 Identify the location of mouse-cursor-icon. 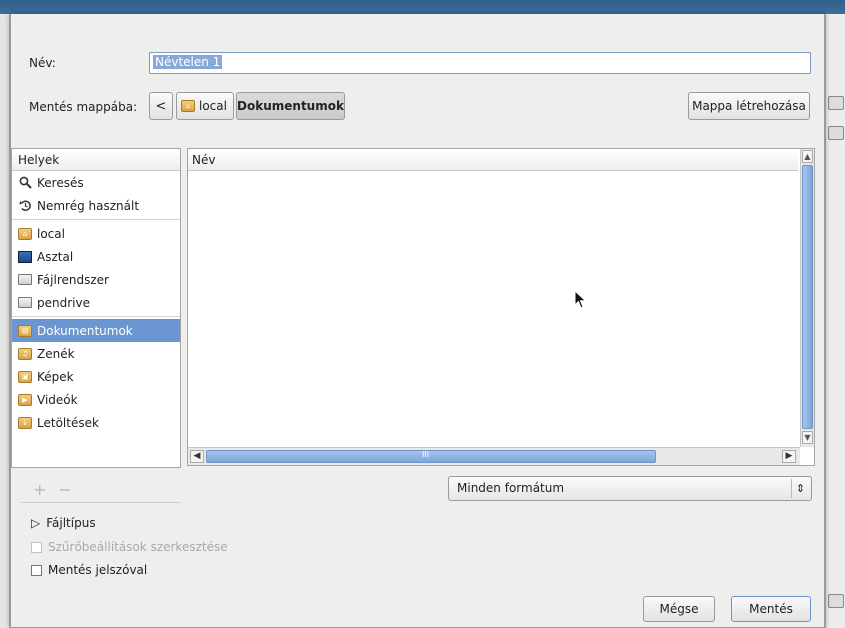
(580, 299).